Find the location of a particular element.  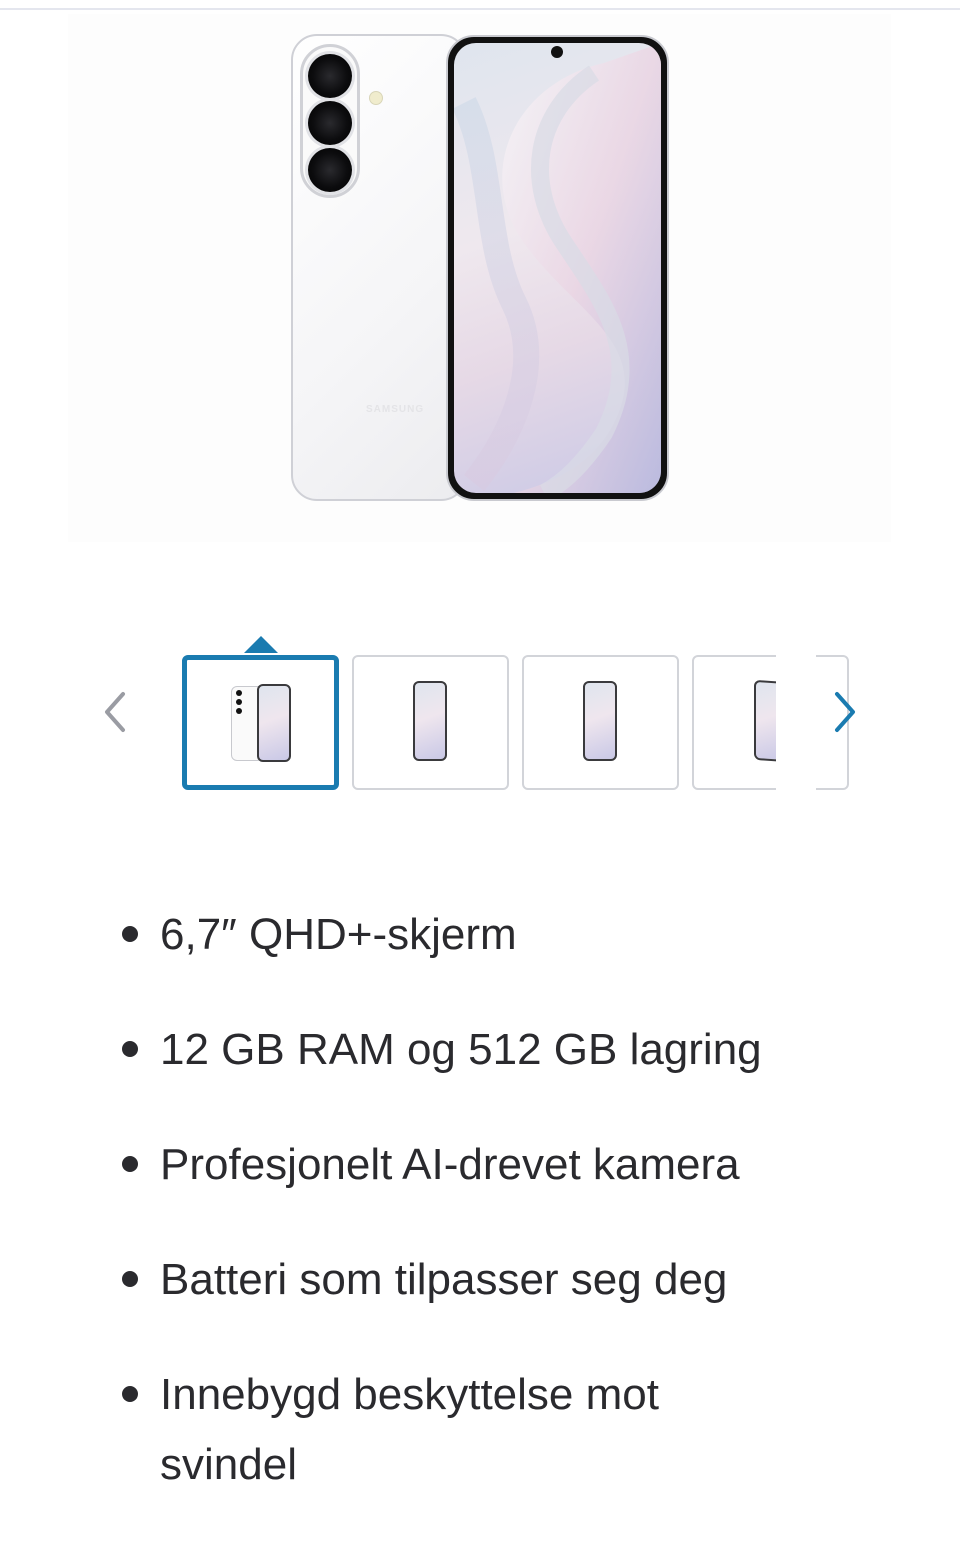

feature-text: Innebygd beskyttelse mot svindel is located at coordinates (409, 1429).